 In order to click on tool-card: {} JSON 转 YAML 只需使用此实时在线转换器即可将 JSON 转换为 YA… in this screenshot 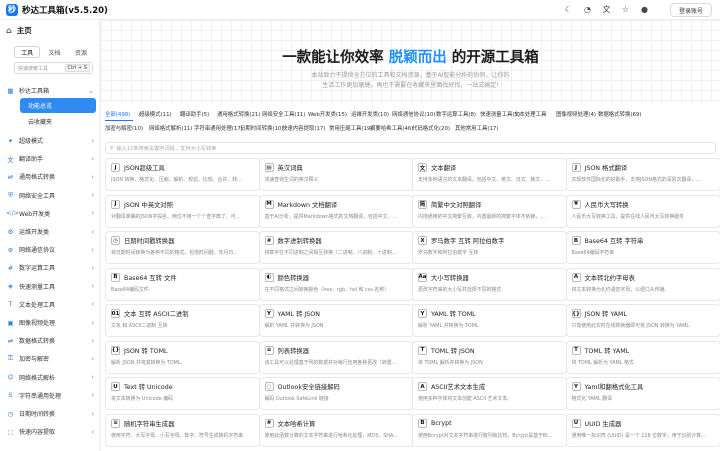, I will do `click(642, 320)`.